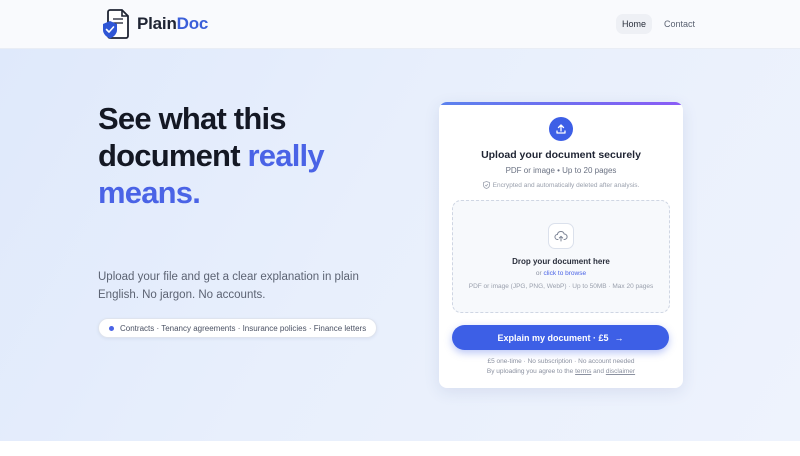  Describe the element at coordinates (599, 371) in the screenshot. I see `agreement-and: and` at that location.